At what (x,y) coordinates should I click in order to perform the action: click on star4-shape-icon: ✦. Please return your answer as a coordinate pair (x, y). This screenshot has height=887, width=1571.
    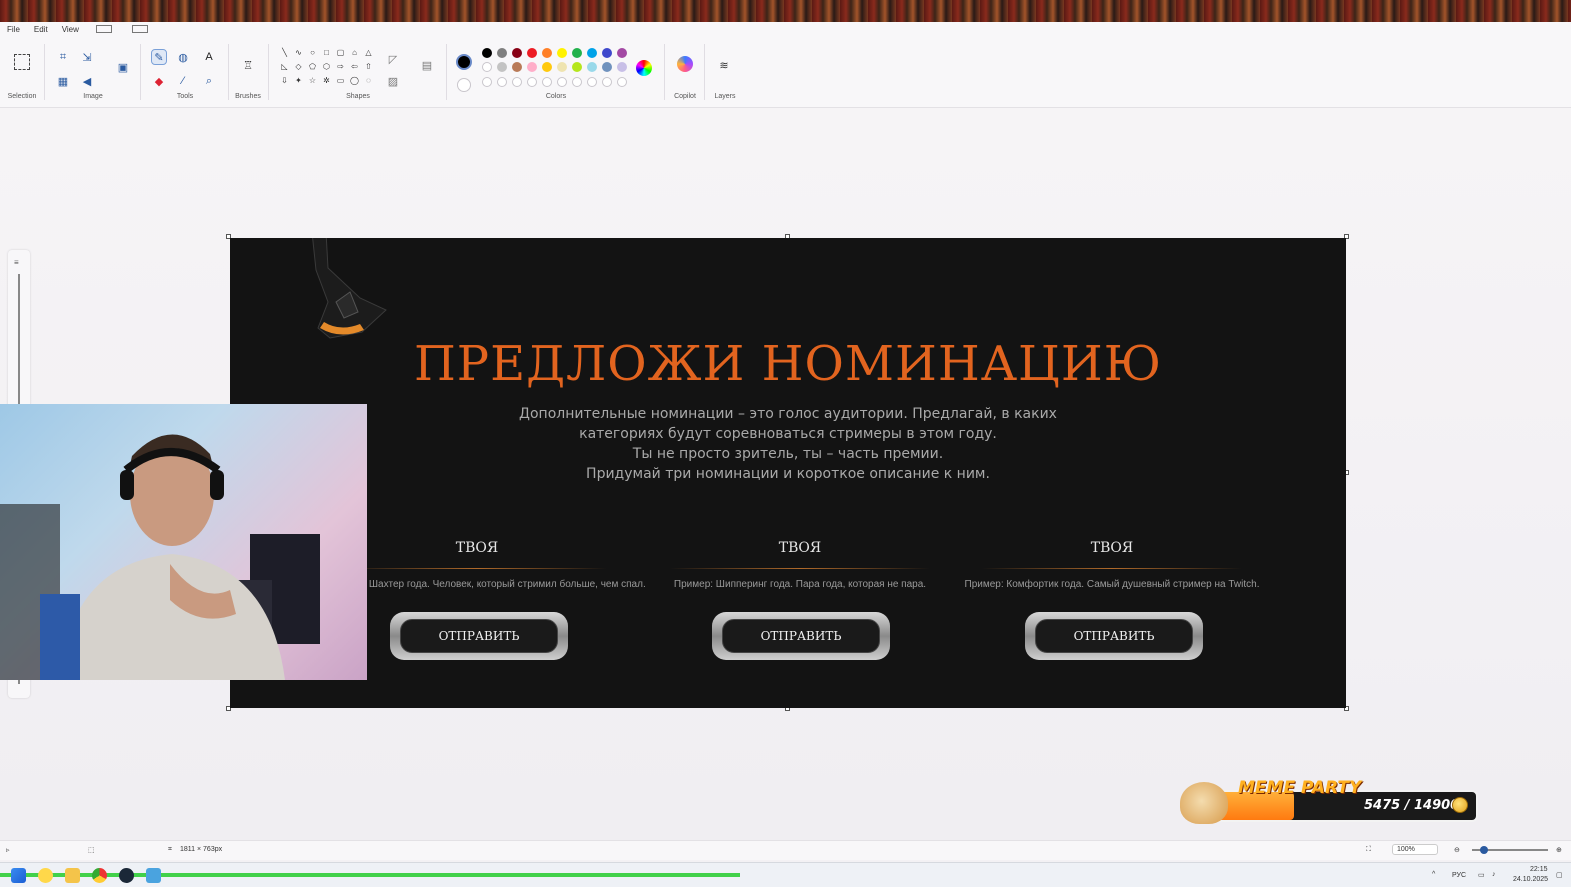
    Looking at the image, I should click on (298, 80).